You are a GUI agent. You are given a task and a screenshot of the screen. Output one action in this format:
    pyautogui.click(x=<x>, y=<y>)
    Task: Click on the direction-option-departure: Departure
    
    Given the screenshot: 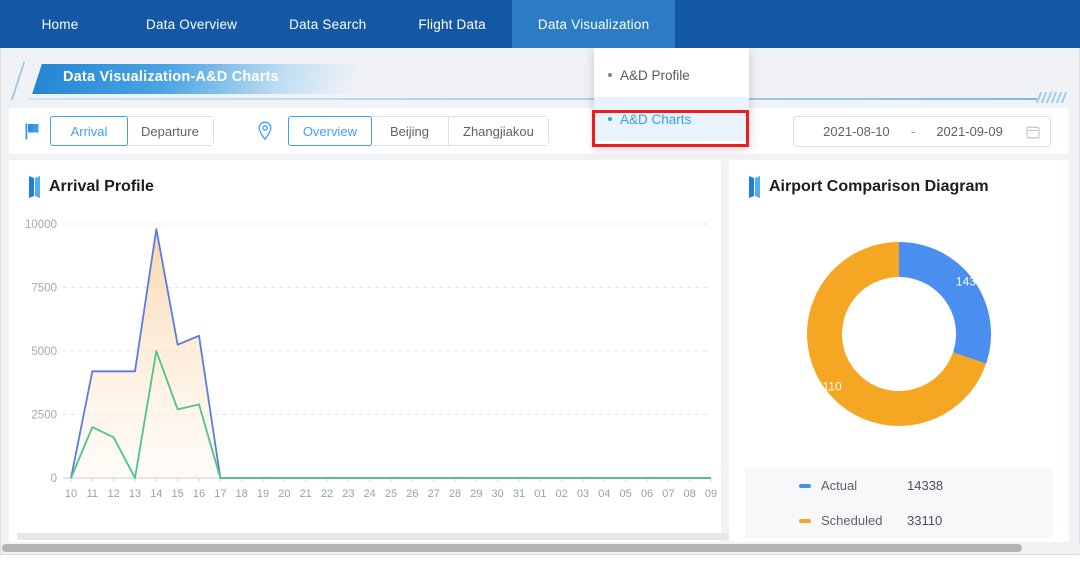 What is the action you would take?
    pyautogui.click(x=170, y=131)
    